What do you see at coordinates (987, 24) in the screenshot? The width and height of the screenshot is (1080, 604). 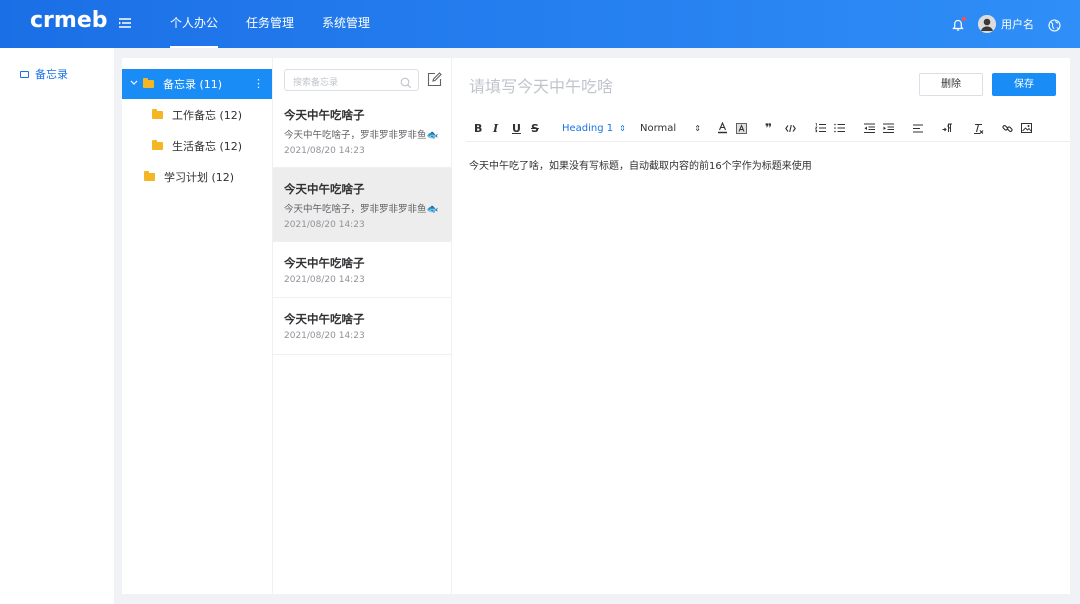 I see `avatar` at bounding box center [987, 24].